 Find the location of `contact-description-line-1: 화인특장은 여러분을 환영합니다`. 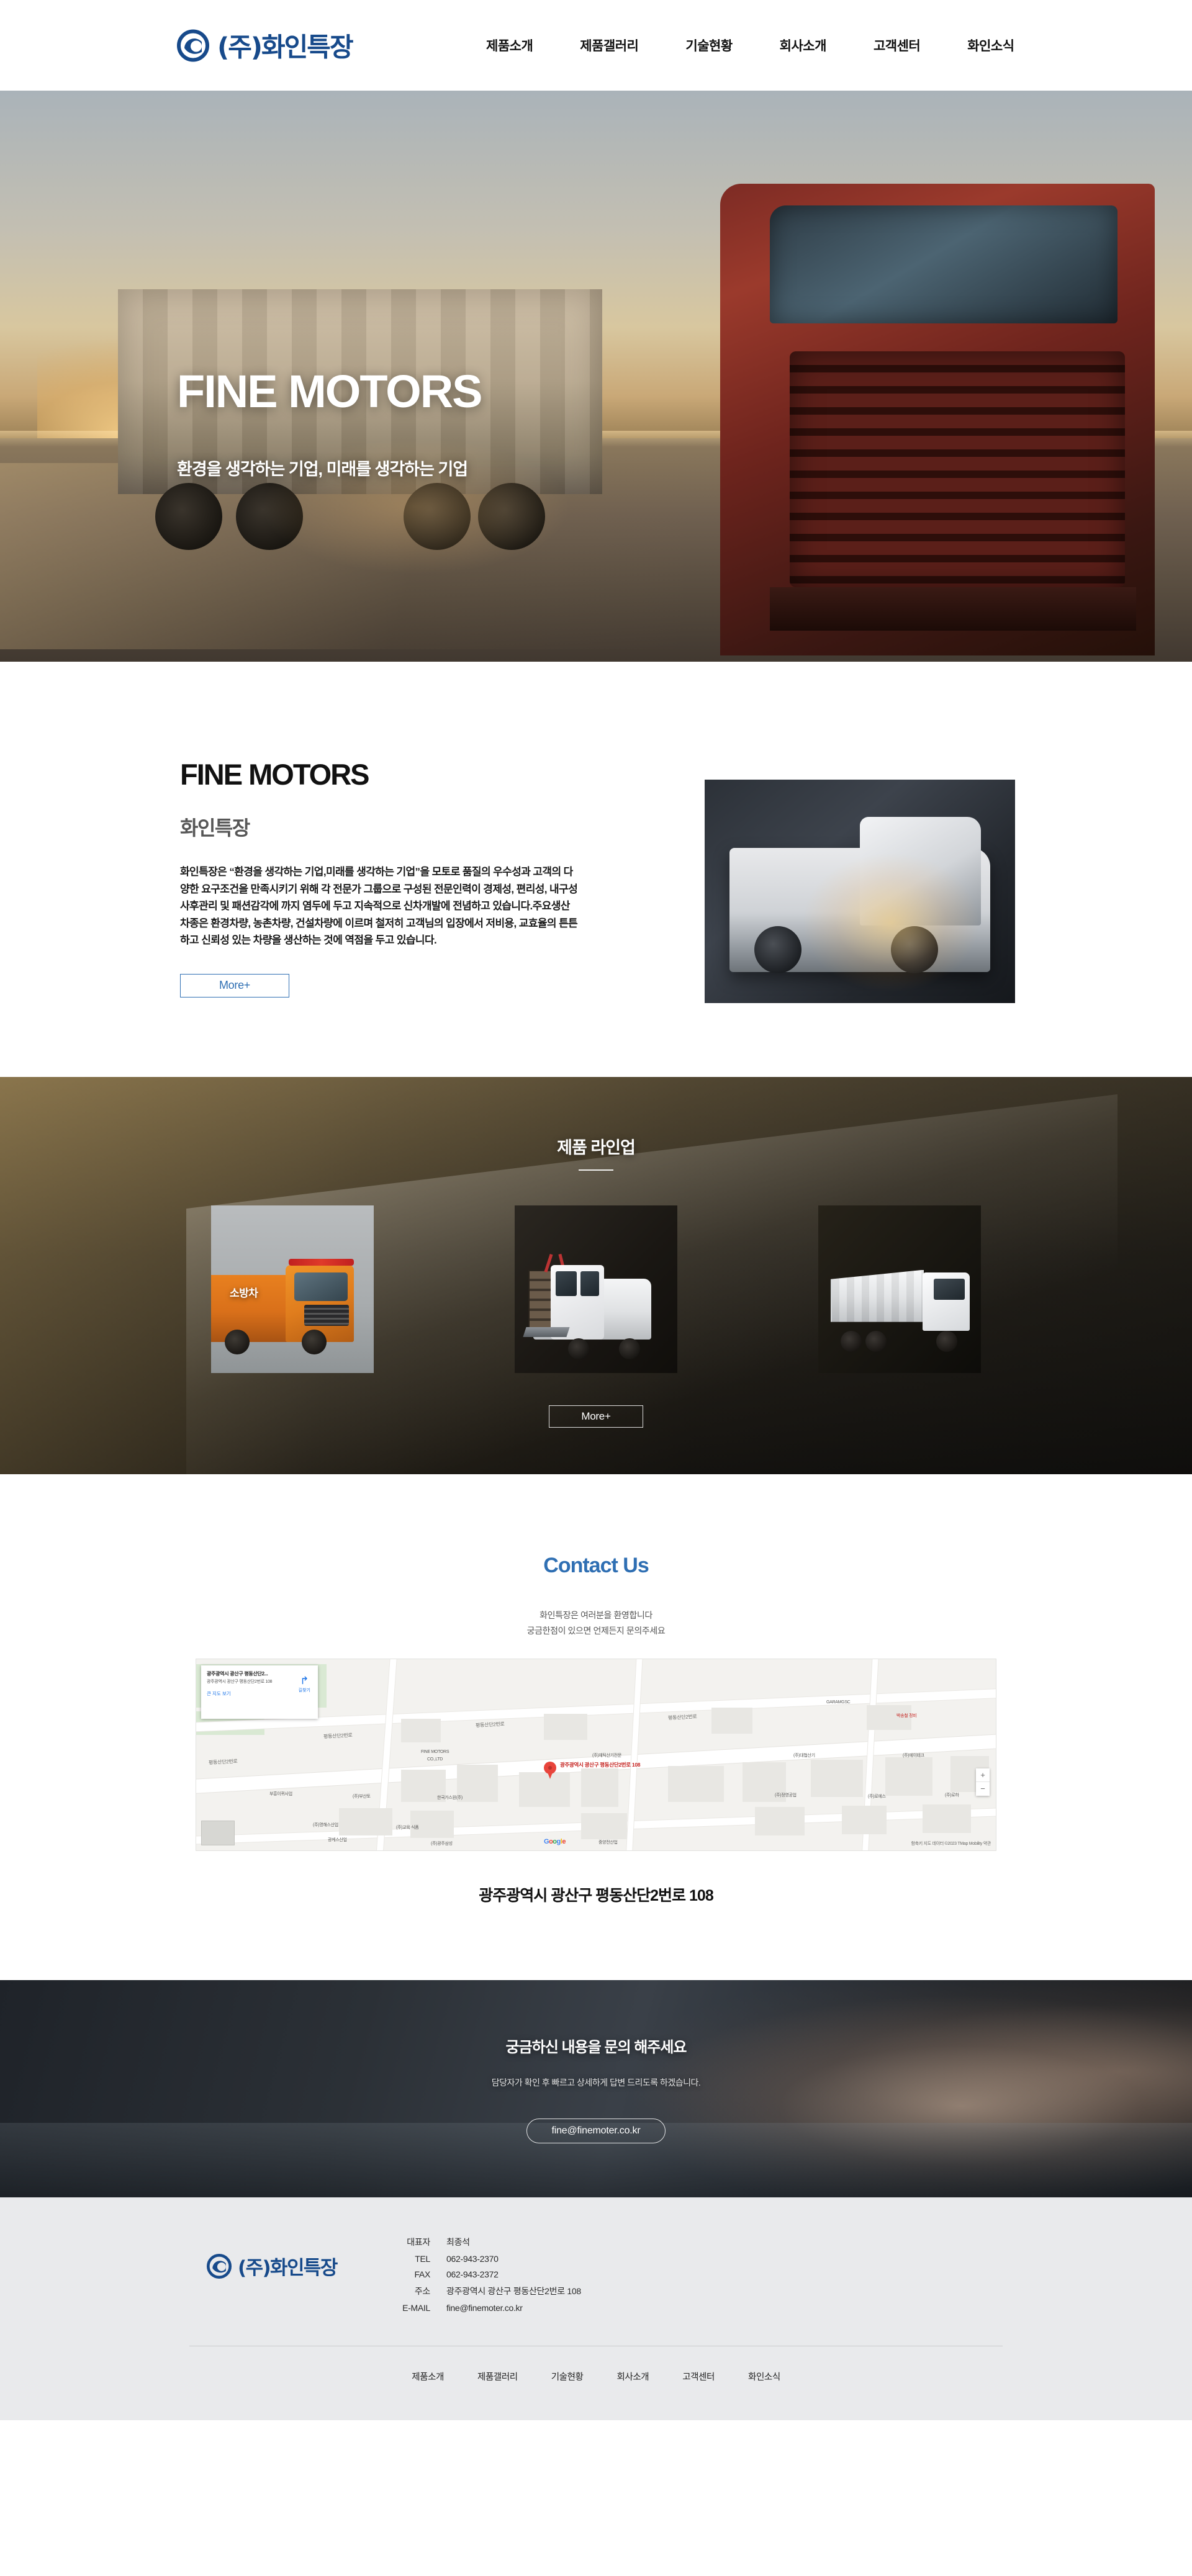

contact-description-line-1: 화인특장은 여러분을 환영합니다 is located at coordinates (596, 1615).